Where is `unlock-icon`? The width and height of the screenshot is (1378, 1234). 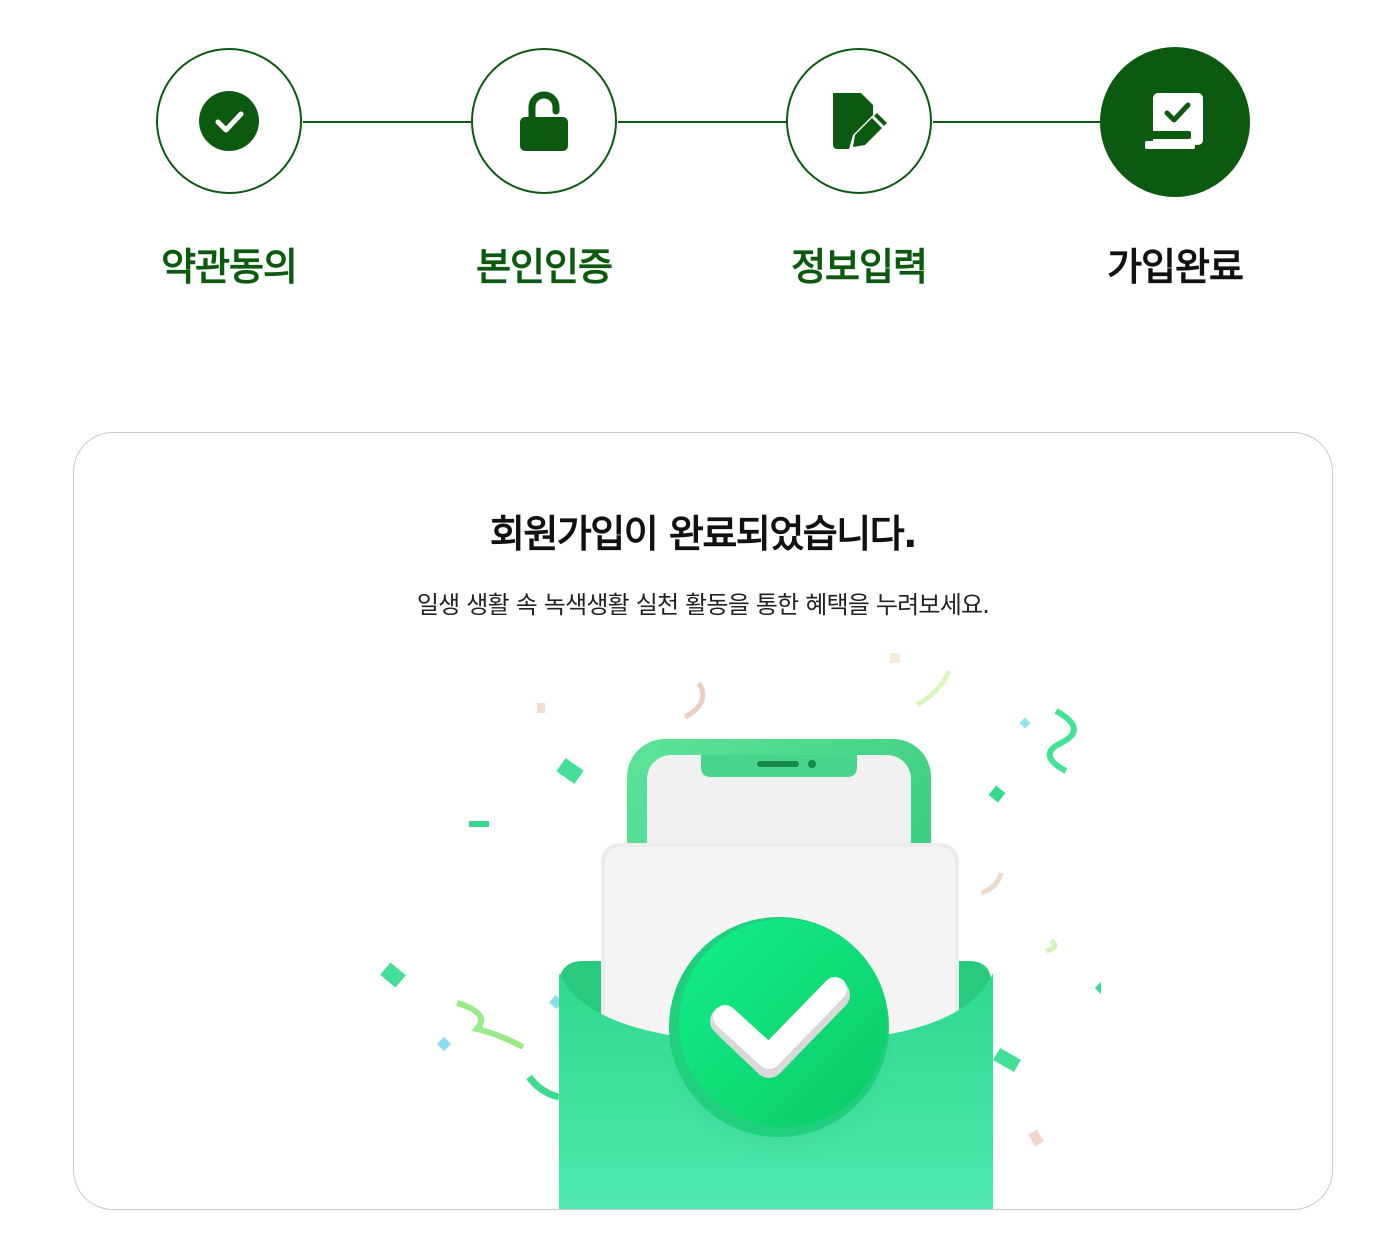 unlock-icon is located at coordinates (544, 121).